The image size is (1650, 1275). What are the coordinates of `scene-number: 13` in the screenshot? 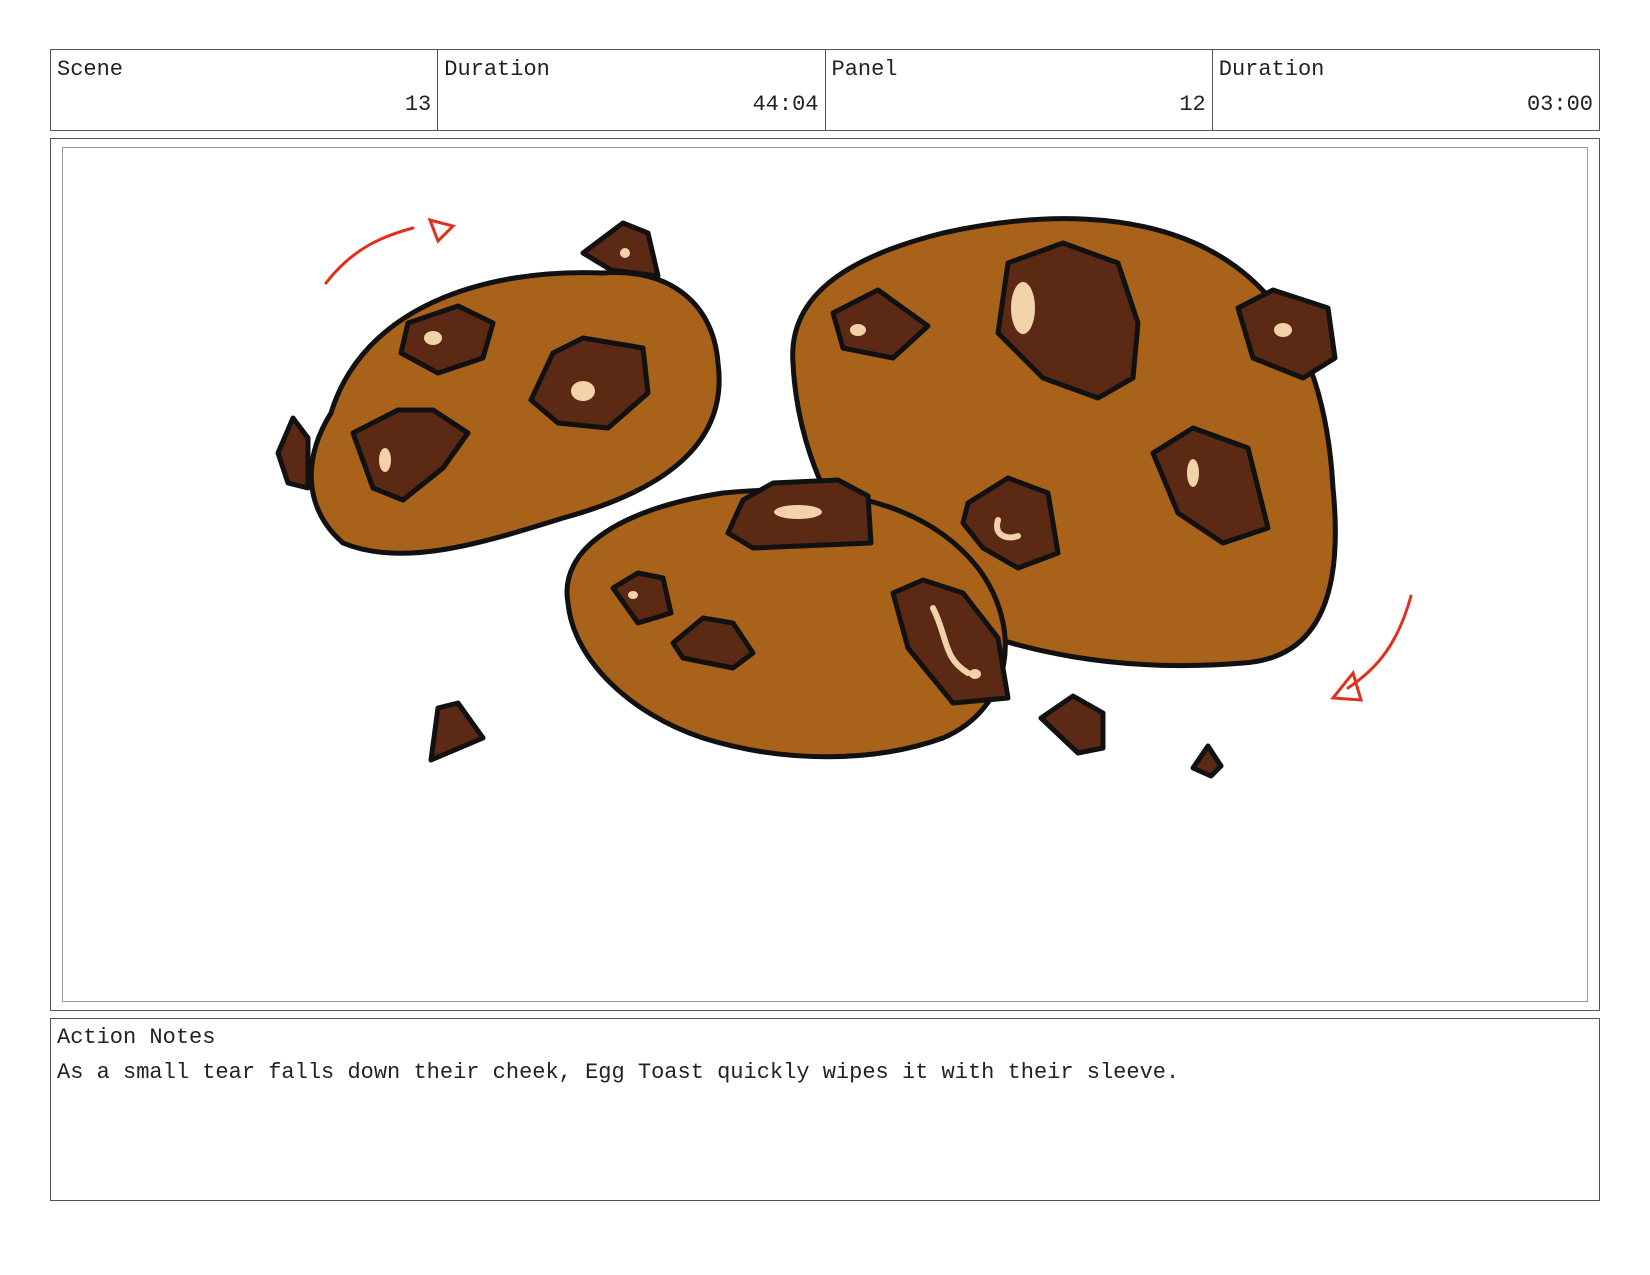 It's located at (418, 104).